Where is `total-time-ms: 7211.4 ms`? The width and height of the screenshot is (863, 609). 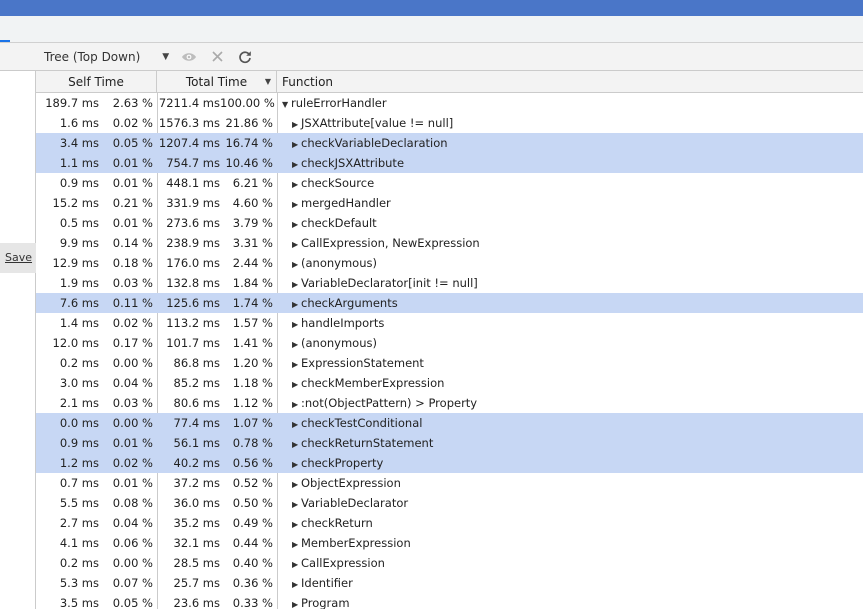
total-time-ms: 7211.4 ms is located at coordinates (189, 103).